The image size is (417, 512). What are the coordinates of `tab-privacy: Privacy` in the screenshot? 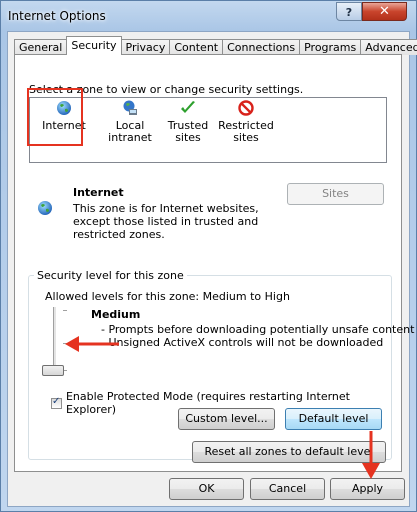 It's located at (145, 47).